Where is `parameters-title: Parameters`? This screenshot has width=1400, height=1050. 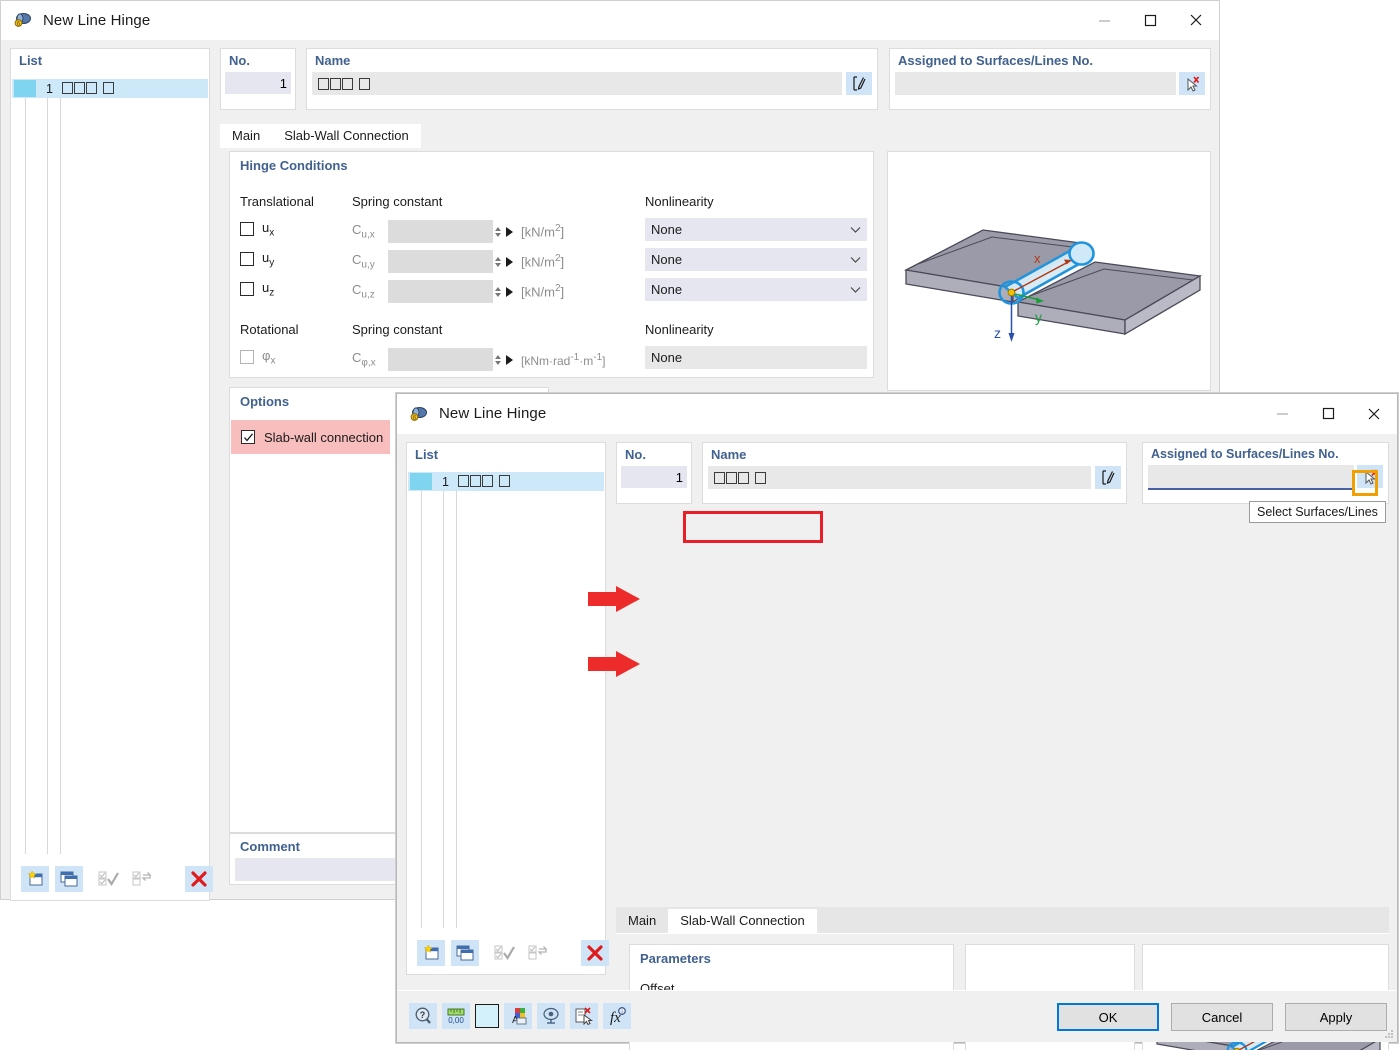 parameters-title: Parameters is located at coordinates (675, 958).